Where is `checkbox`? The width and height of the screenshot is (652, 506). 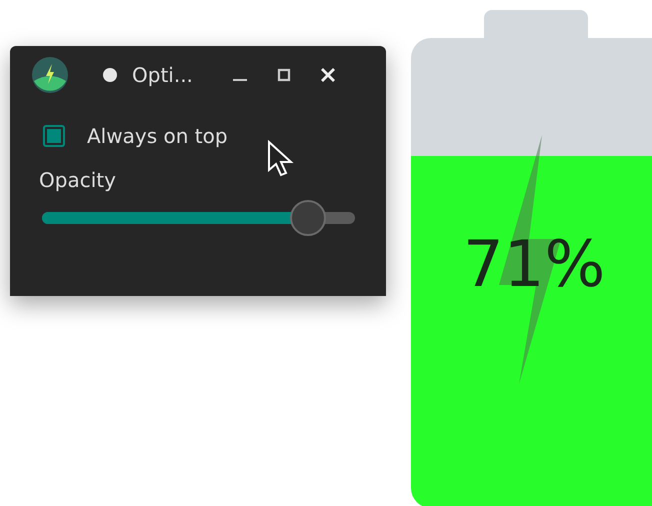
checkbox is located at coordinates (54, 136).